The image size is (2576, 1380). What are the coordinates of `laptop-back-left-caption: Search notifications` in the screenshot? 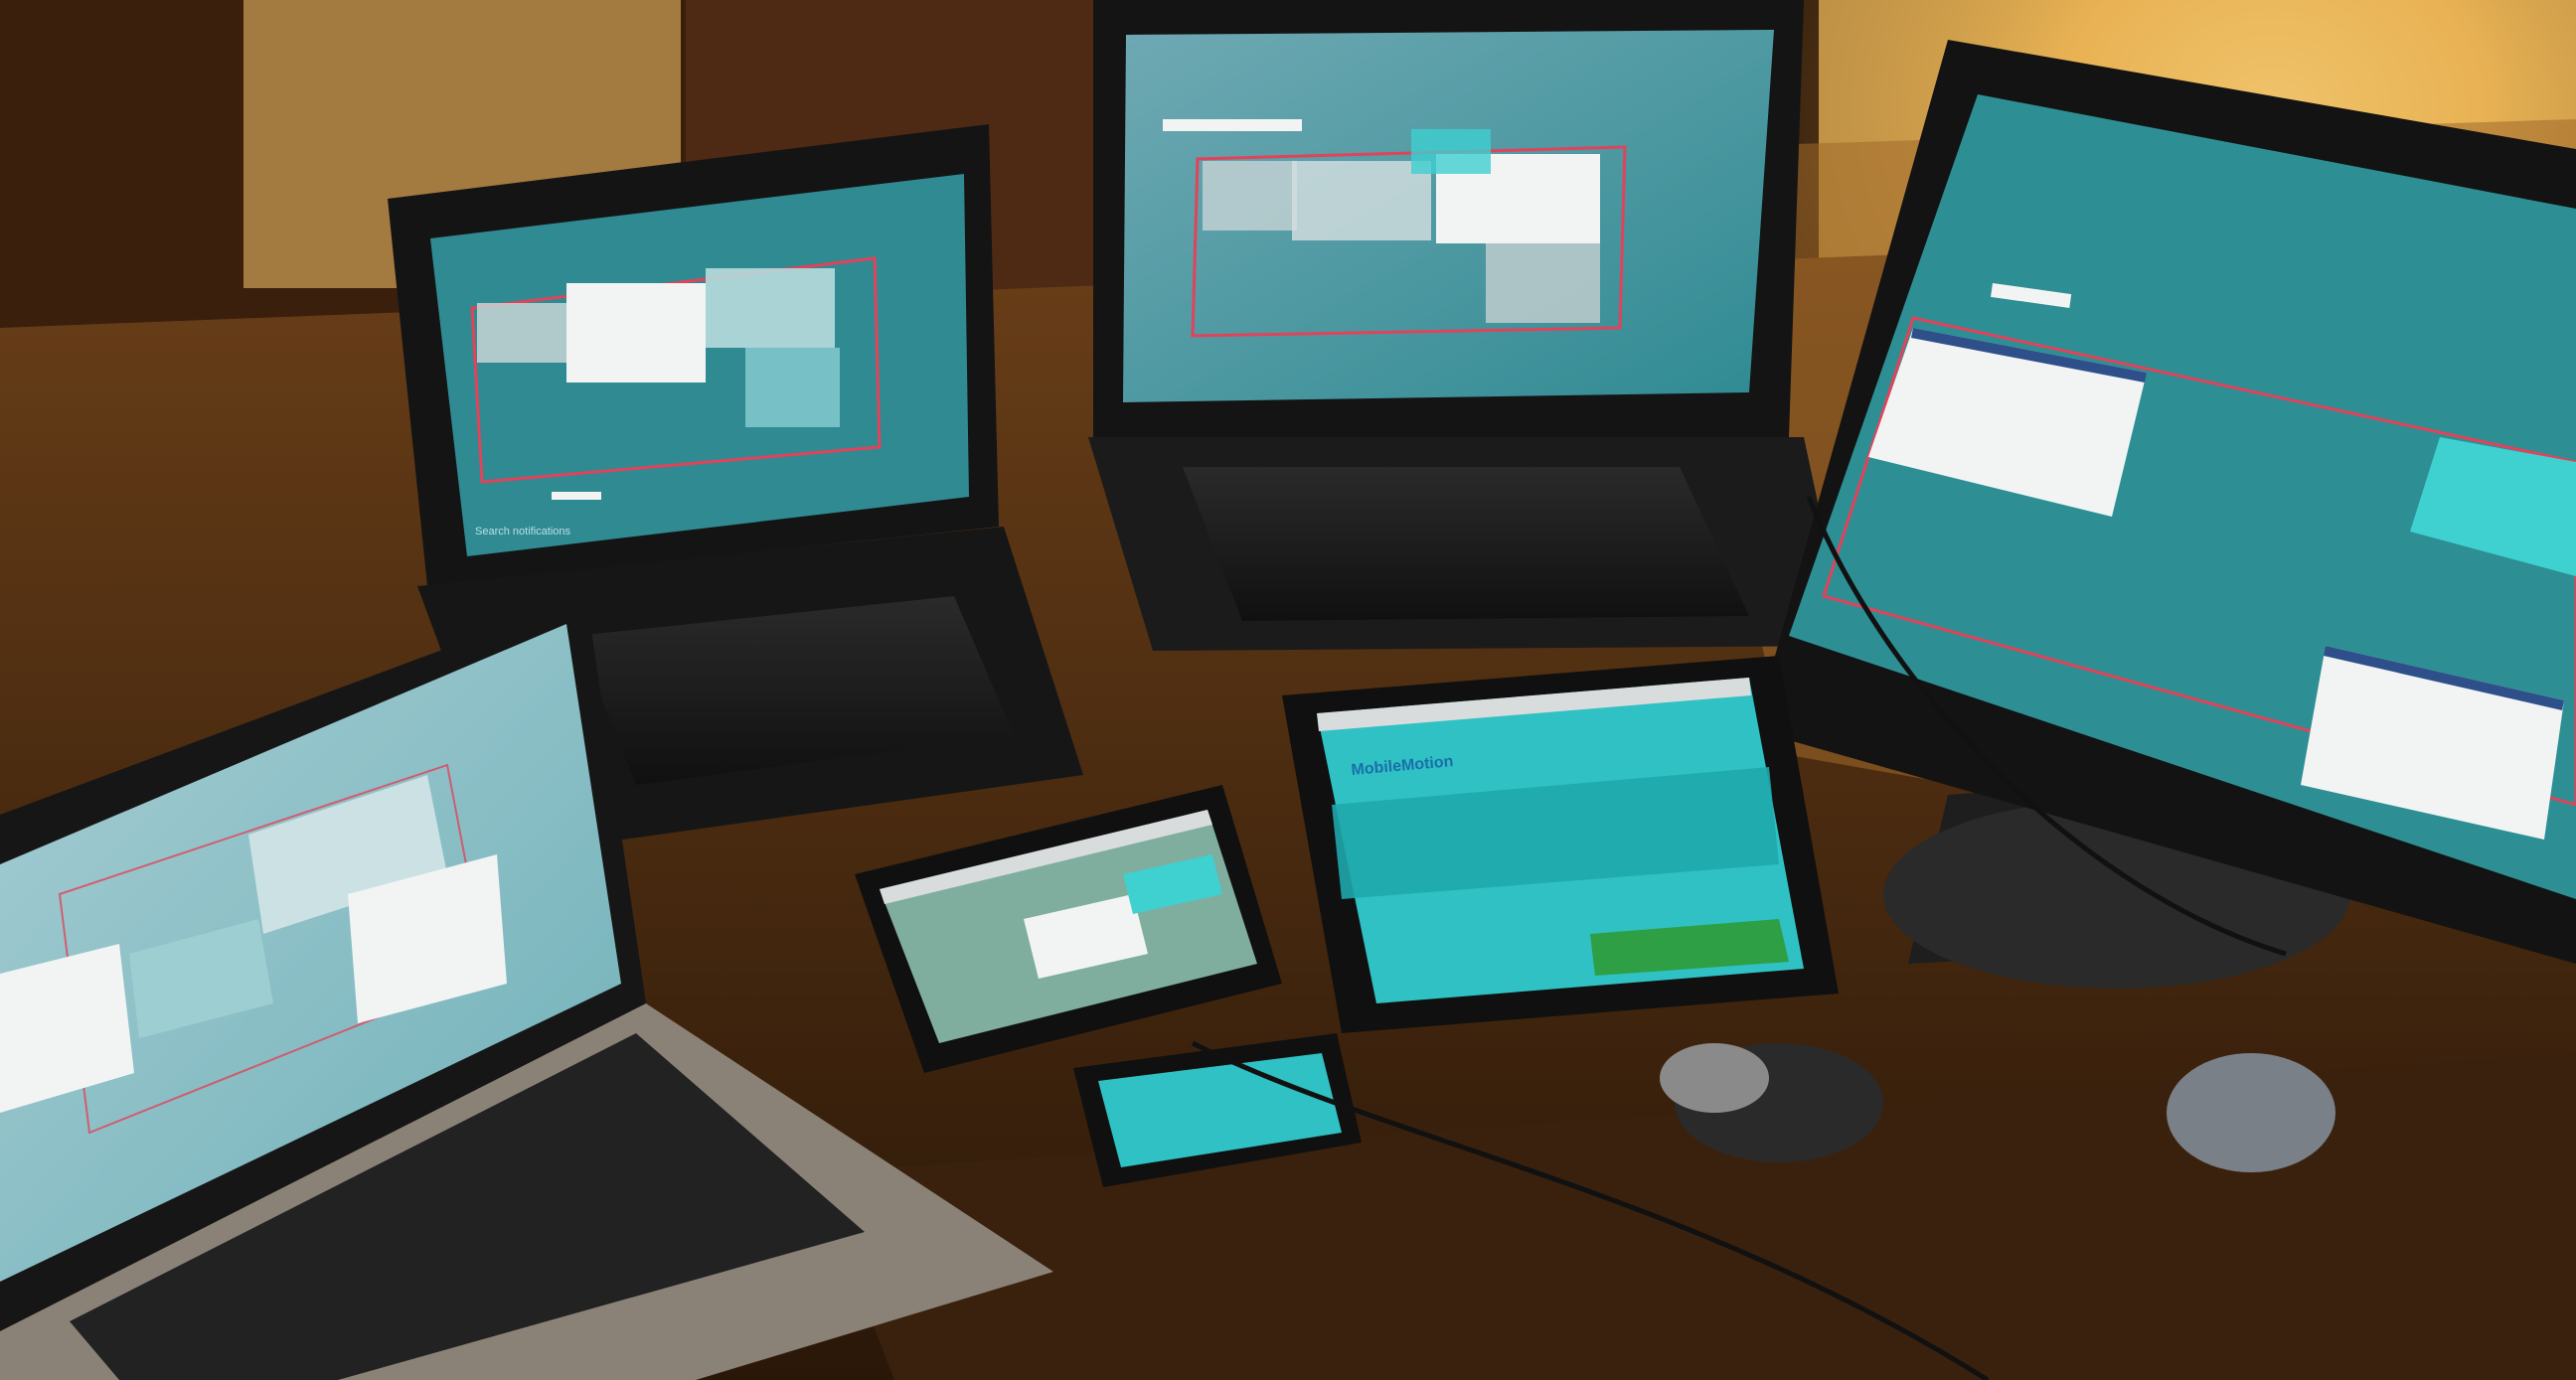 It's located at (522, 532).